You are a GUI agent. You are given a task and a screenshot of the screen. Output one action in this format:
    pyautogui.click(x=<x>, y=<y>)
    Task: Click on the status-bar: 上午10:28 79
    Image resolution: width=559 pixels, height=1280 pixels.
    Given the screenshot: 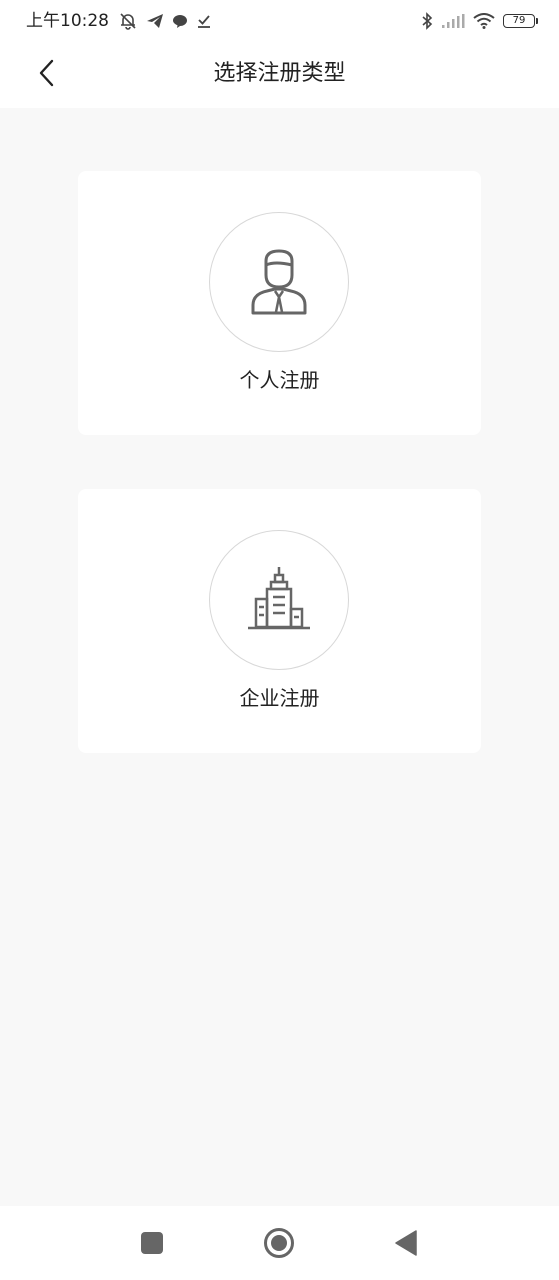 What is the action you would take?
    pyautogui.click(x=279, y=21)
    